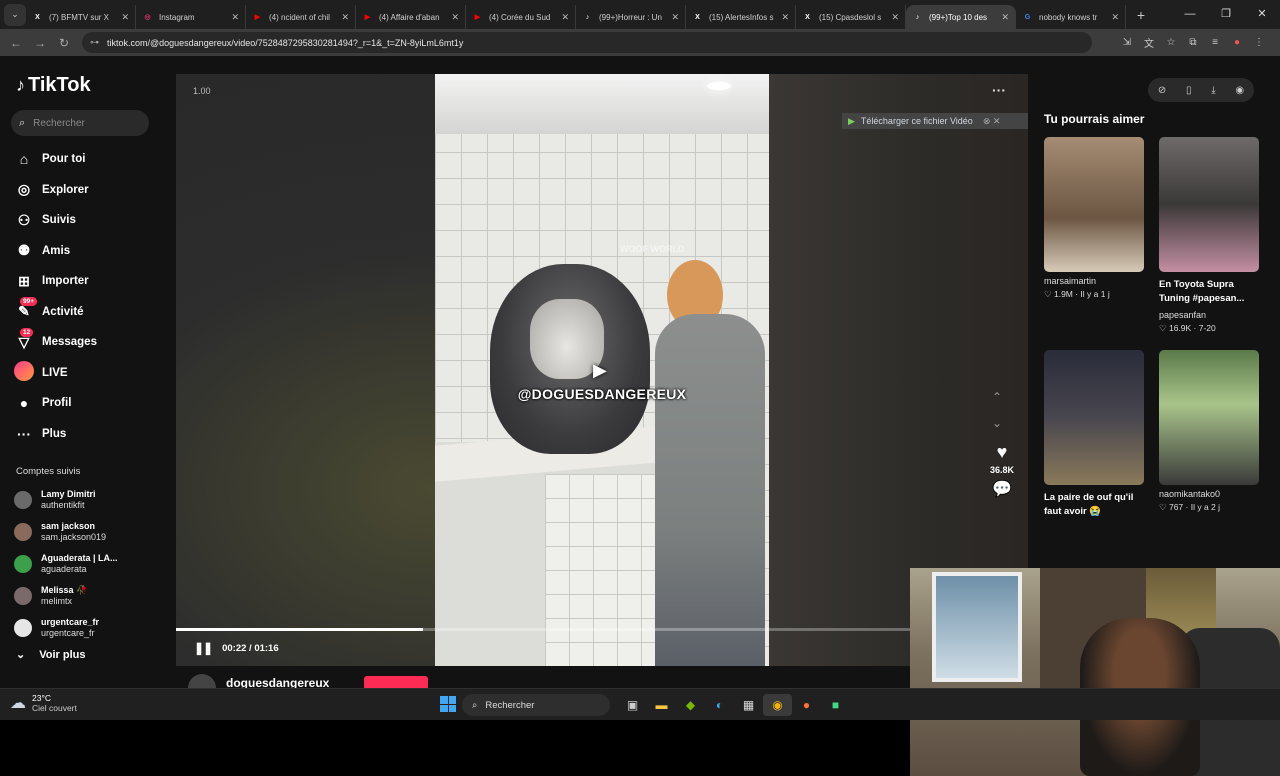 The image size is (1280, 776). I want to click on avatar: ◉, so click(1239, 90).